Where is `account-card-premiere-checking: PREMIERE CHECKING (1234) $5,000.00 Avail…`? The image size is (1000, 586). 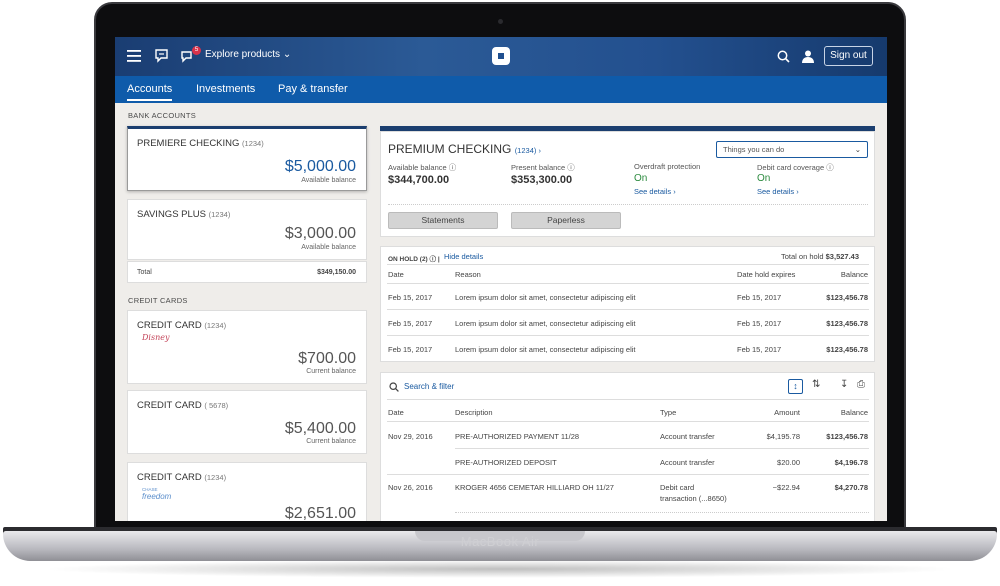 account-card-premiere-checking: PREMIERE CHECKING (1234) $5,000.00 Avail… is located at coordinates (247, 158).